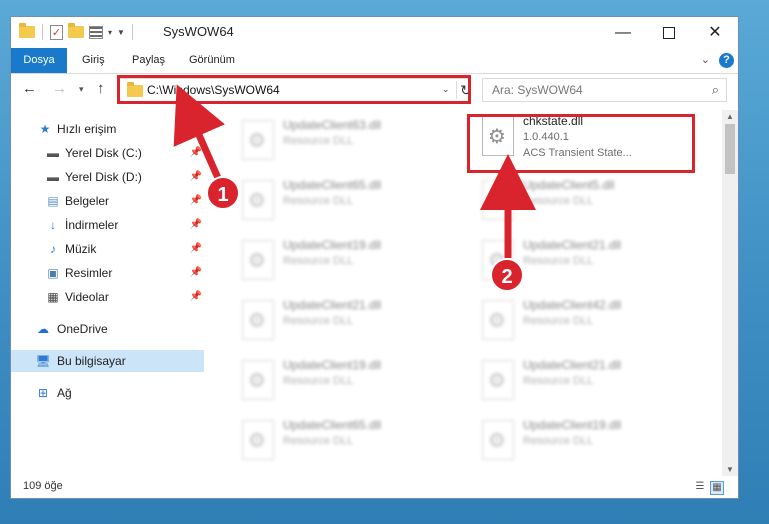 The height and width of the screenshot is (524, 769). Describe the element at coordinates (591, 204) in the screenshot. I see `file-item: UpdateClient5.dll Resource DLL` at that location.